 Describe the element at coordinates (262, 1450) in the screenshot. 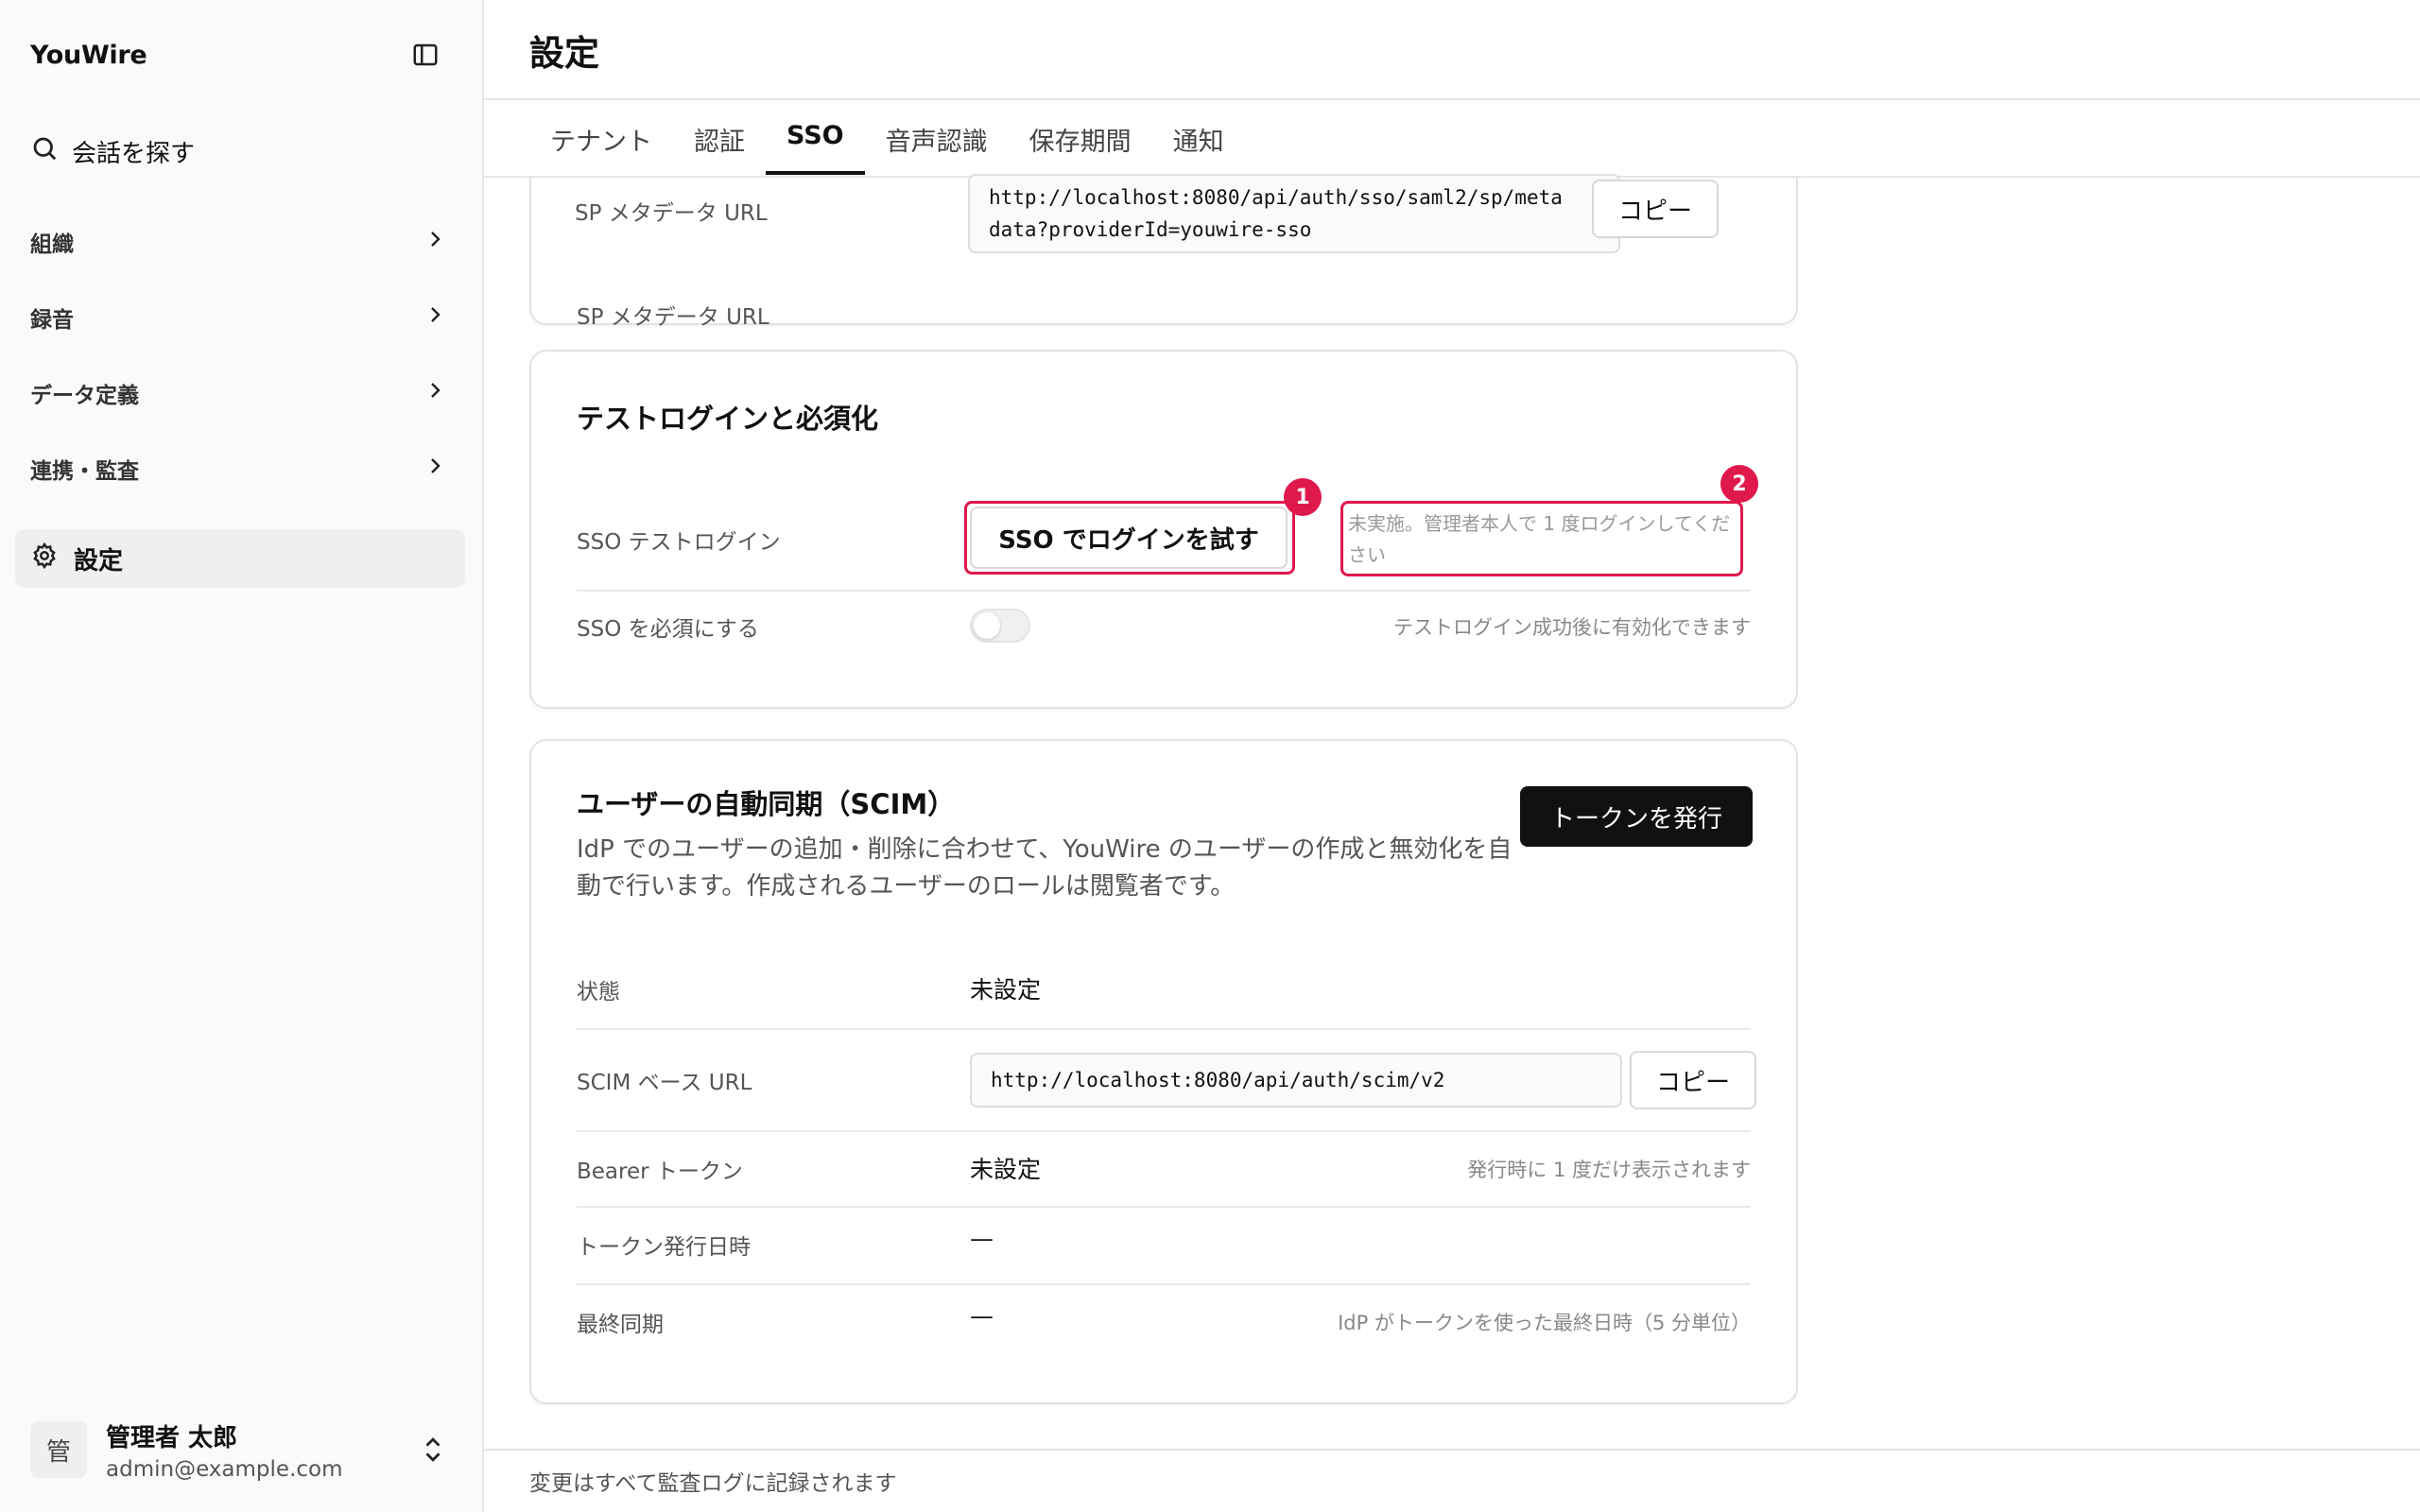

I see `user-info: 管理者 太郎 admin@example.com` at that location.